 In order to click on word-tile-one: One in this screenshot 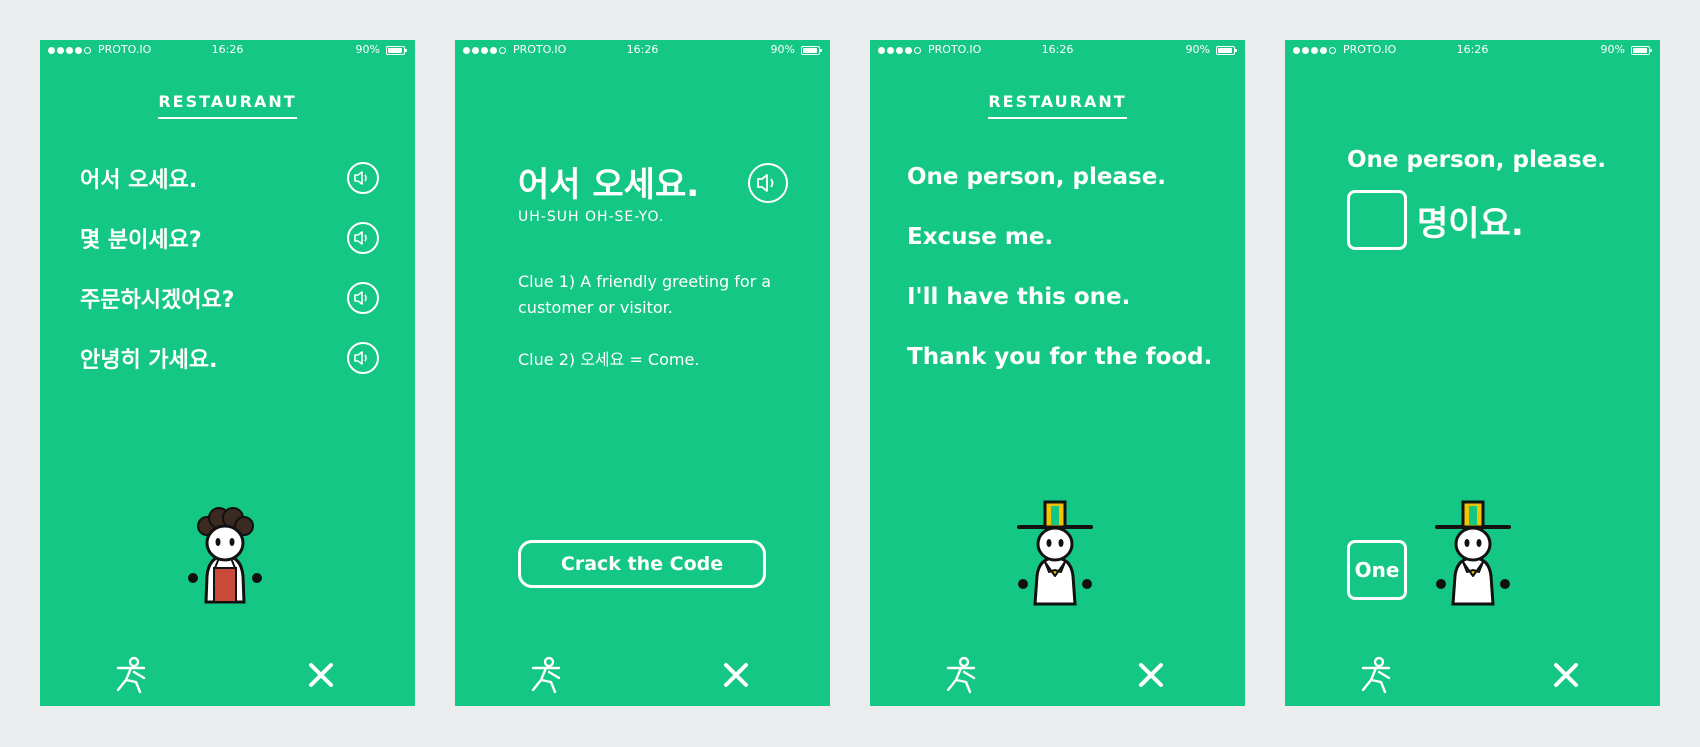, I will do `click(1377, 570)`.